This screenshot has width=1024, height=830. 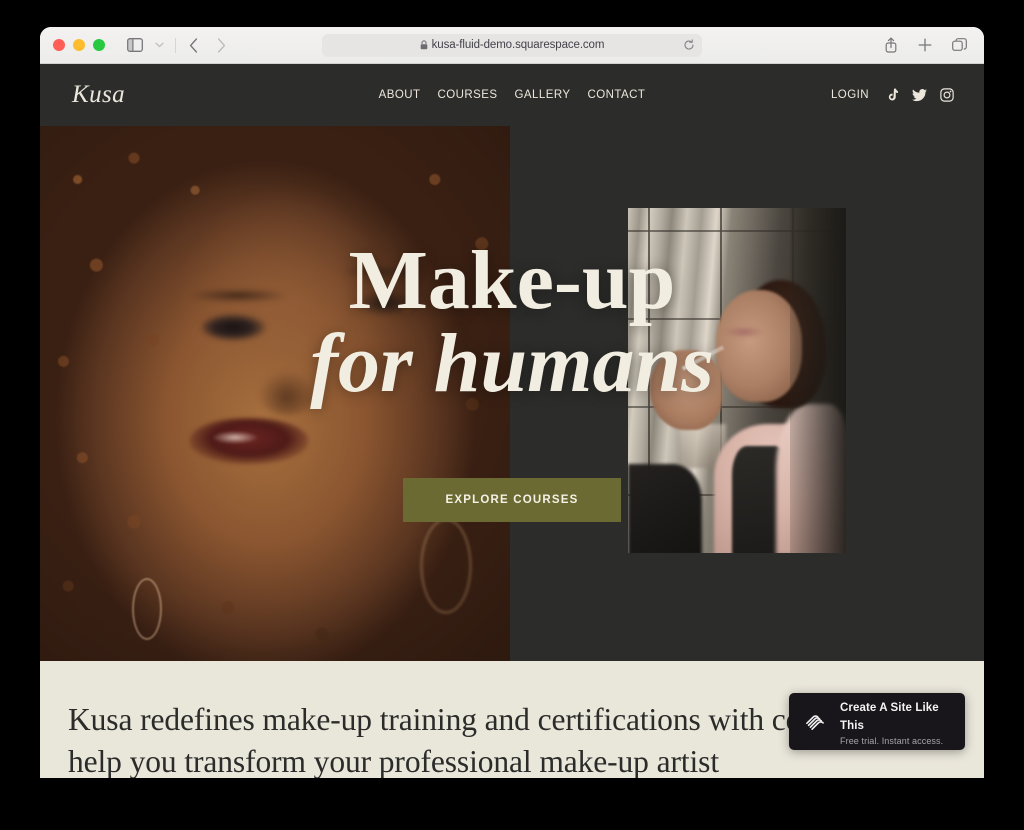 What do you see at coordinates (665, 508) in the screenshot?
I see `photo-detail-artist-arm` at bounding box center [665, 508].